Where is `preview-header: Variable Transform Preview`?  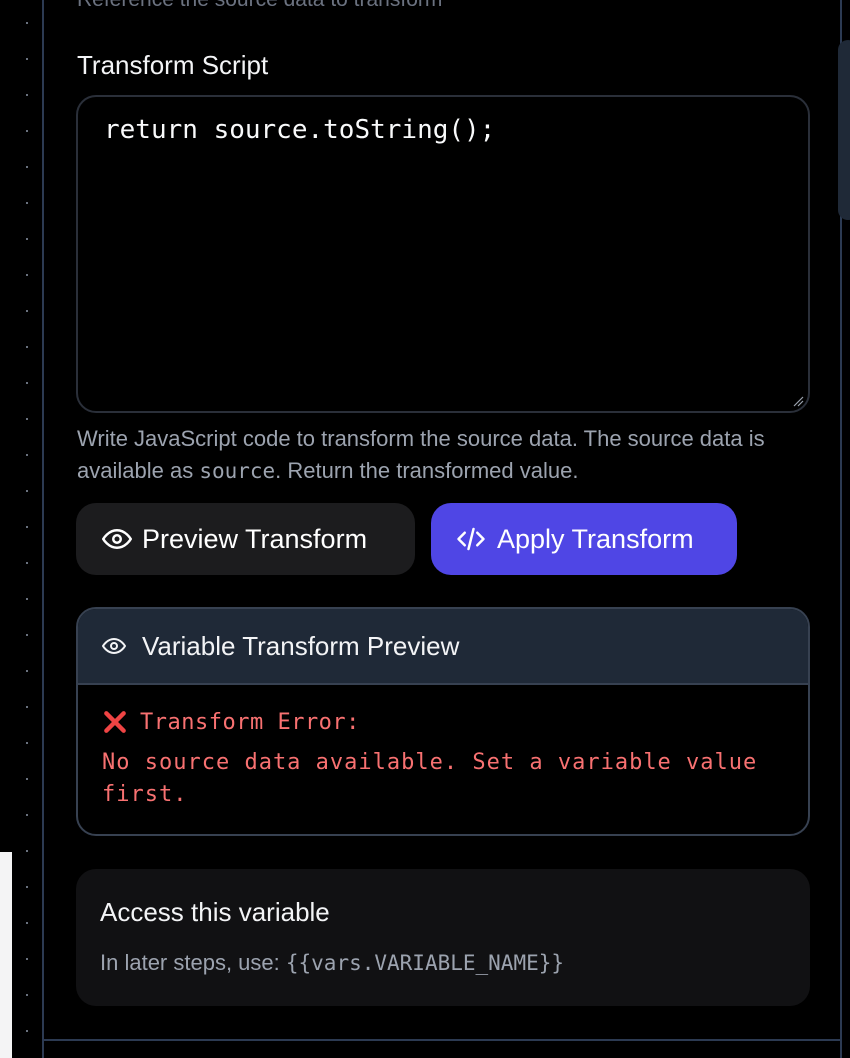 preview-header: Variable Transform Preview is located at coordinates (443, 647).